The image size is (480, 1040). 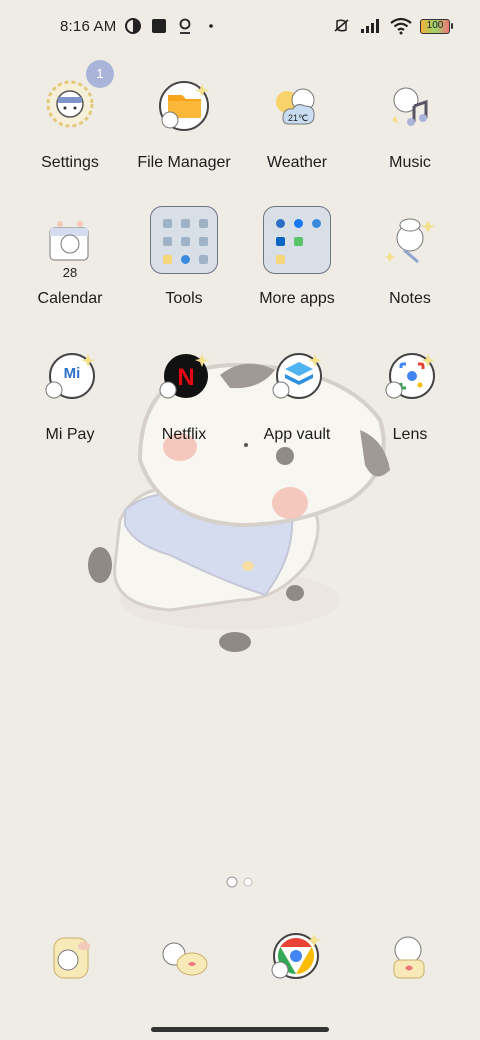 I want to click on app-label: Notes, so click(x=410, y=298).